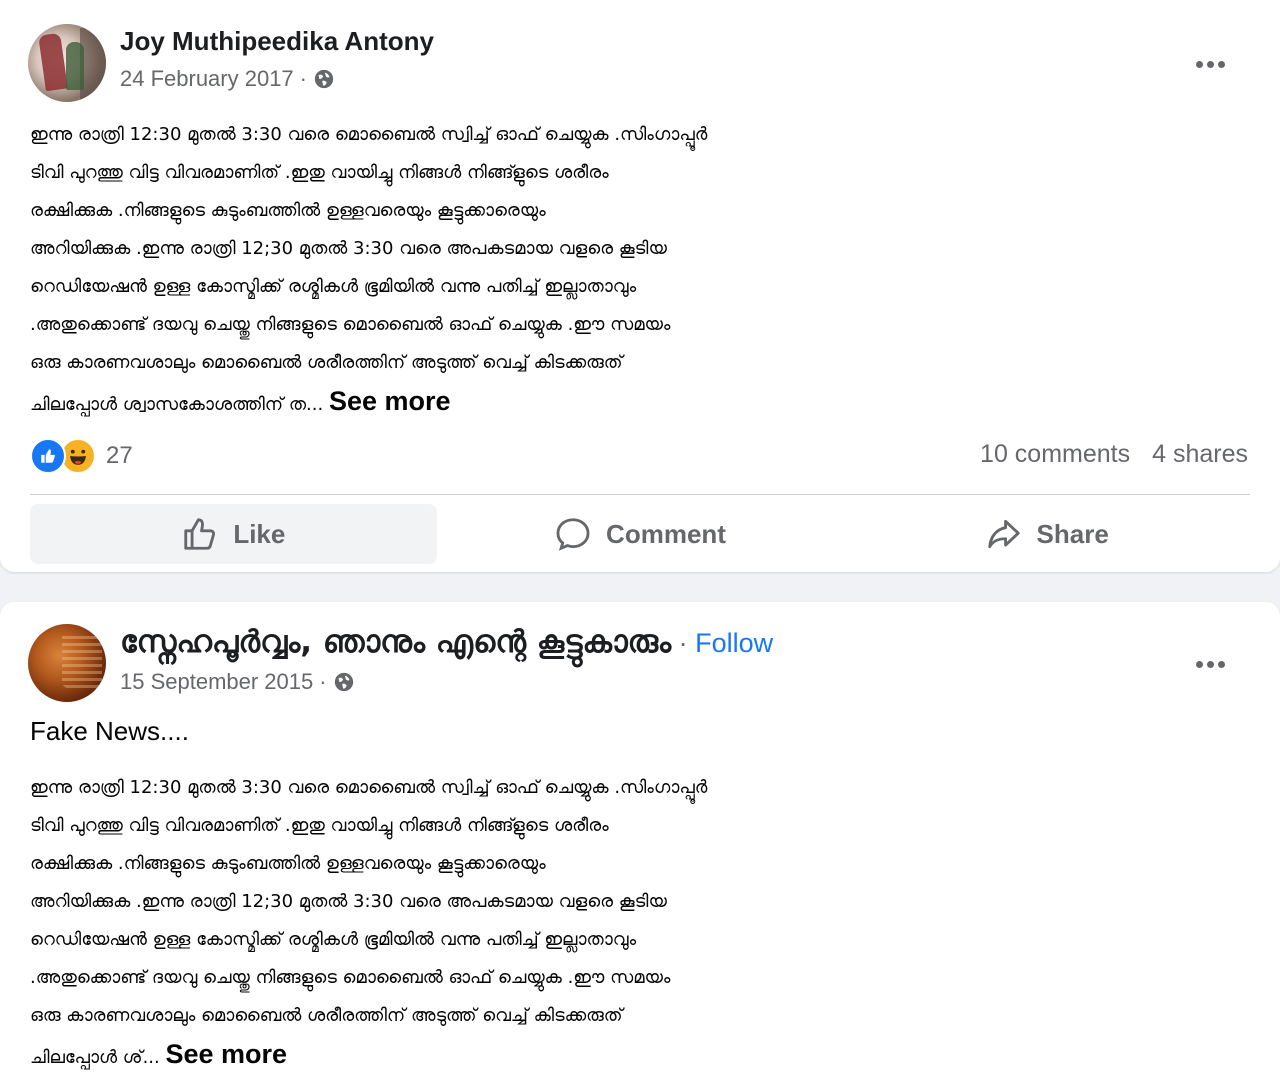 The image size is (1280, 1092). I want to click on comment-label: Comment, so click(666, 533).